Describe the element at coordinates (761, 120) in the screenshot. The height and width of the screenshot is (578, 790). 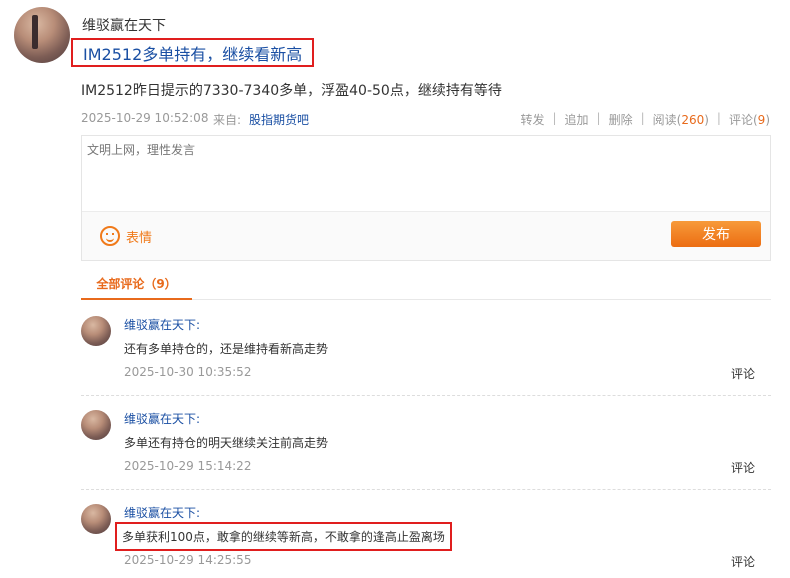
I see `comment-count-value: 9` at that location.